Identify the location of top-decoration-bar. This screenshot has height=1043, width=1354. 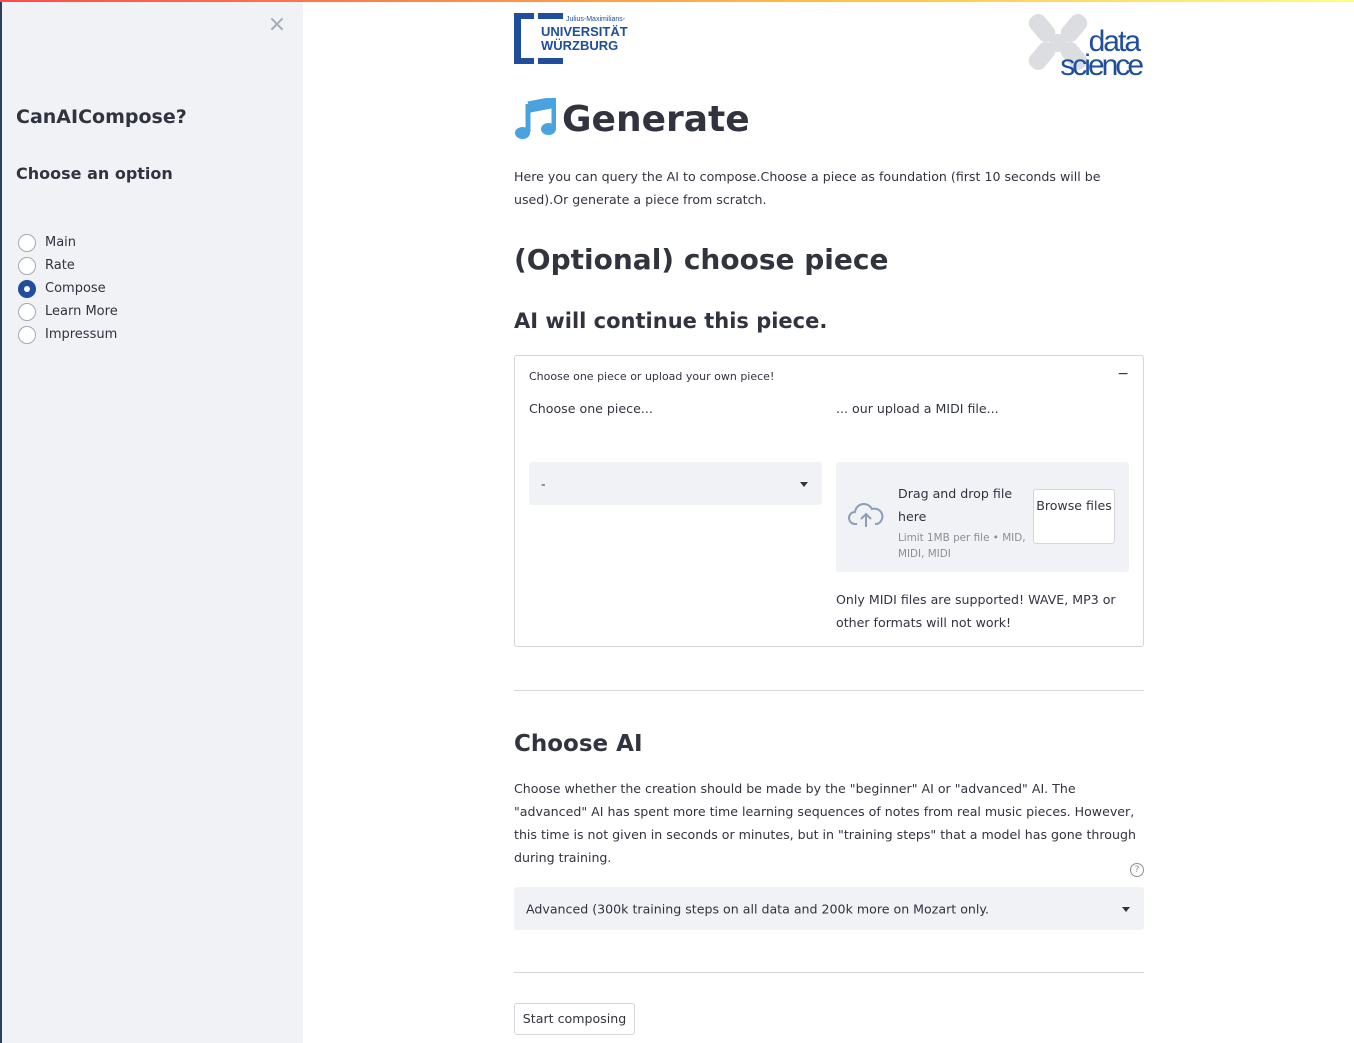
(677, 1).